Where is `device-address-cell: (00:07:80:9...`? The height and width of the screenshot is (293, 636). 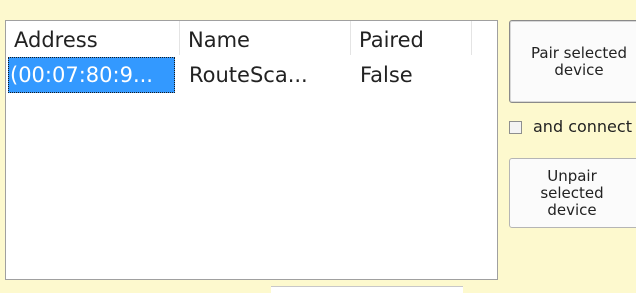
device-address-cell: (00:07:80:9... is located at coordinates (91, 75).